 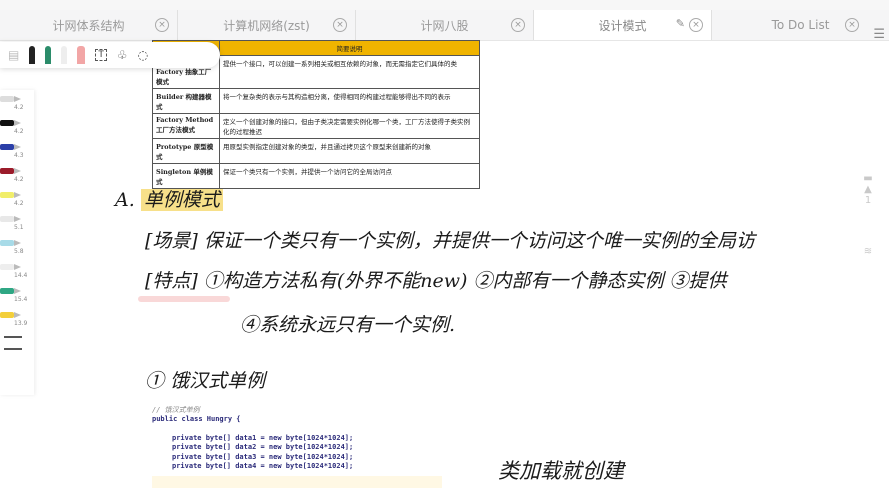 What do you see at coordinates (868, 200) in the screenshot?
I see `page-number: 1` at bounding box center [868, 200].